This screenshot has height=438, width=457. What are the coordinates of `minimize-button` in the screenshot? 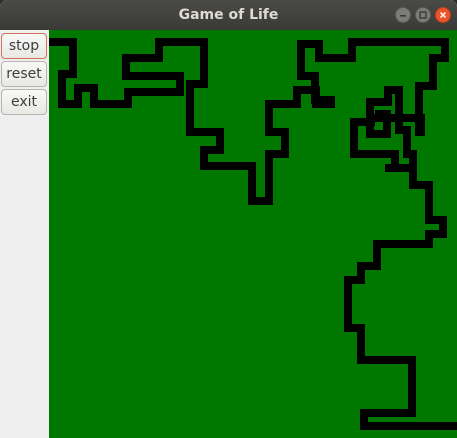 It's located at (403, 15).